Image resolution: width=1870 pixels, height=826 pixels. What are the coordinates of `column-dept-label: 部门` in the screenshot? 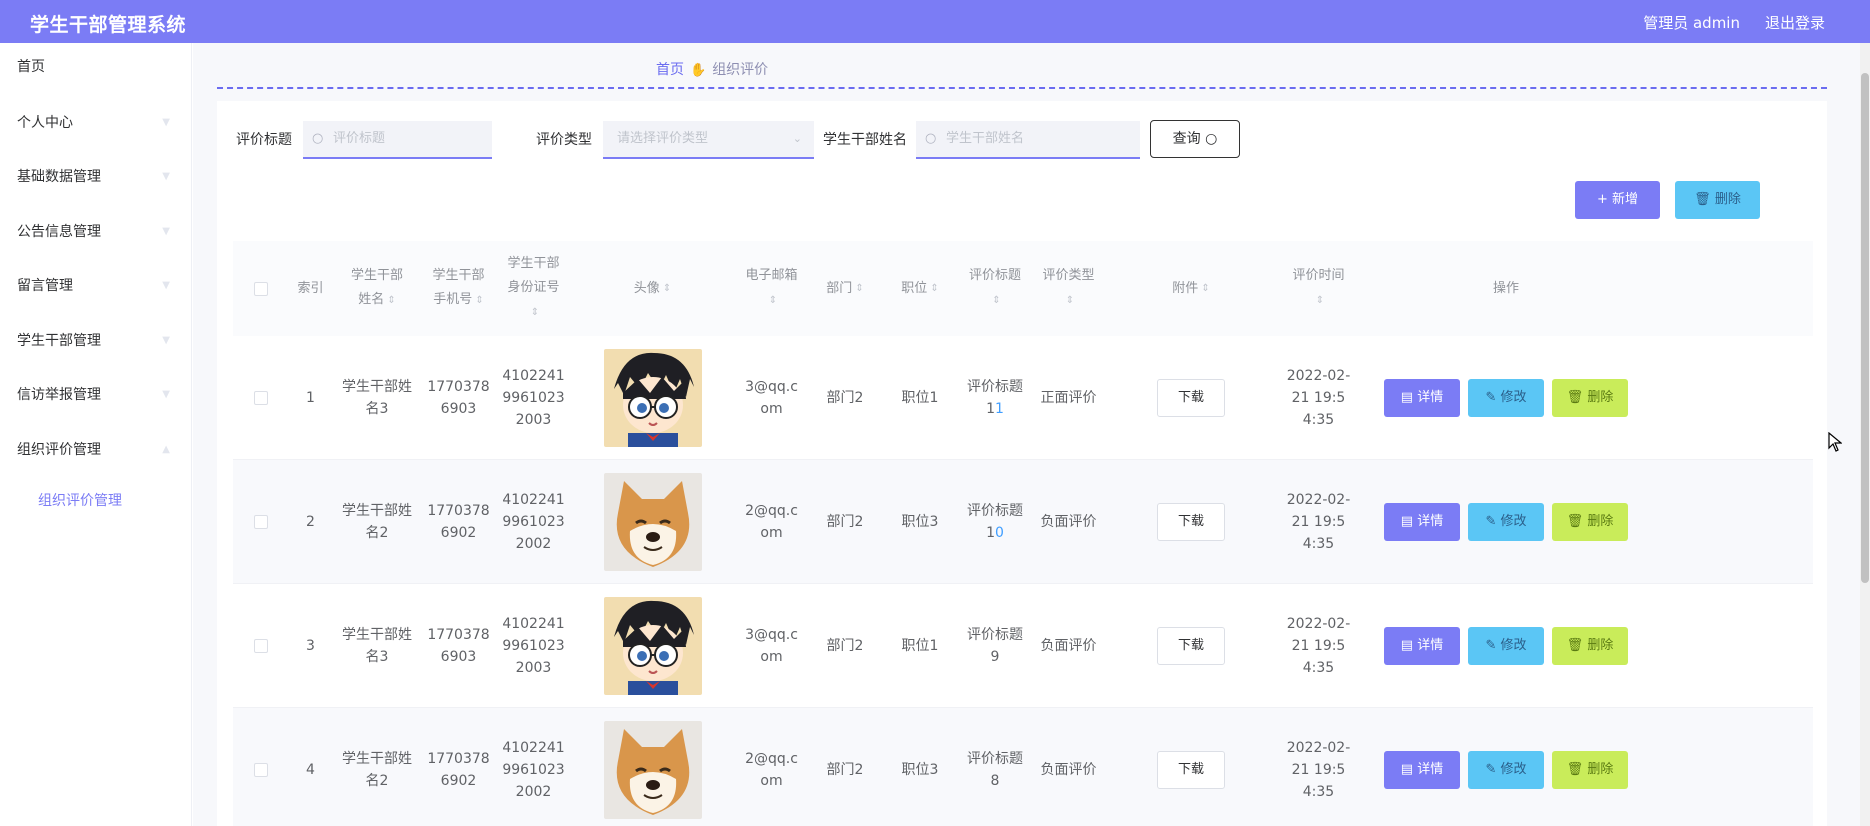 It's located at (839, 288).